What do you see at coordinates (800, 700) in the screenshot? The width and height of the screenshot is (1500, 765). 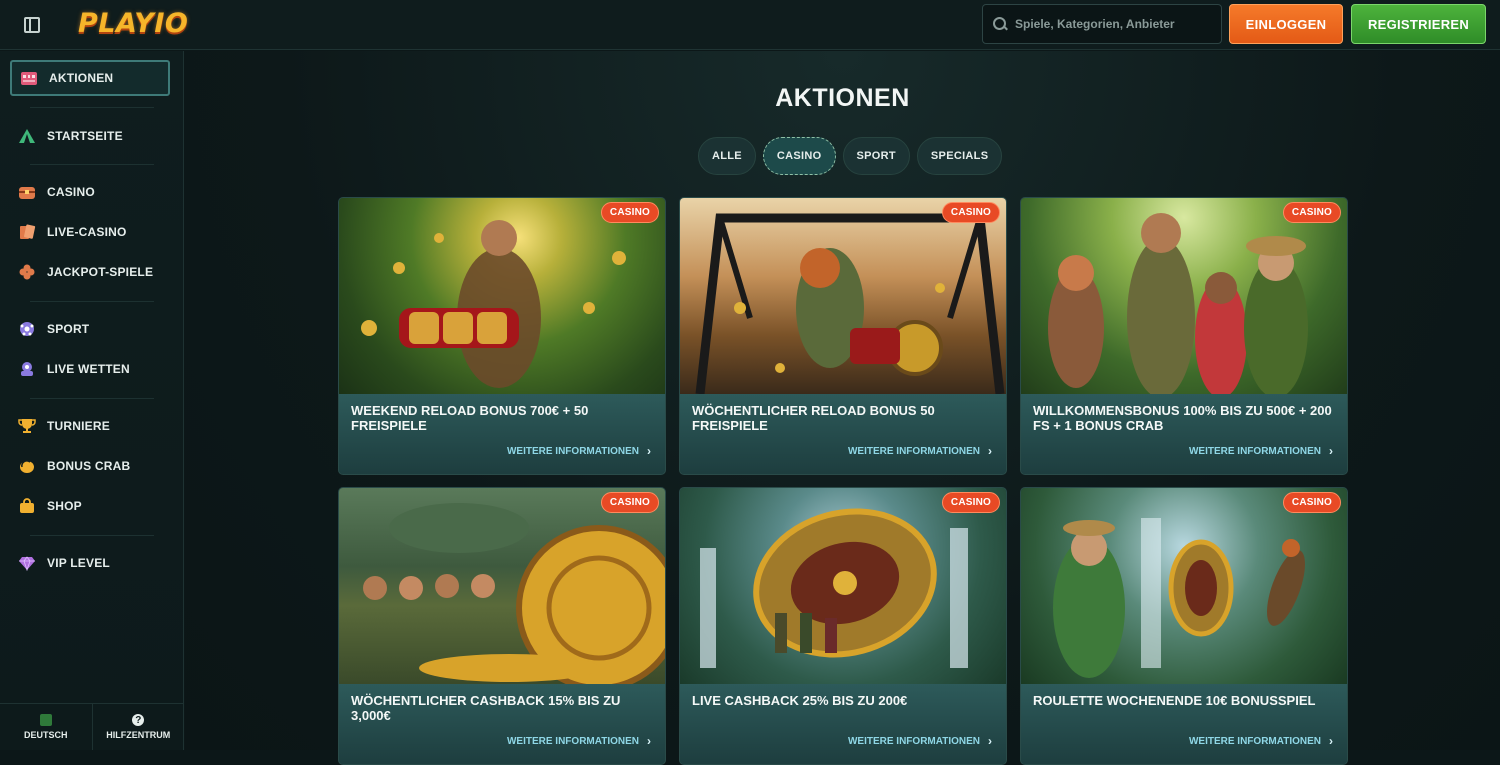 I see `promo-title: LIVE CASHBACK 25% BIS ZU 200€` at bounding box center [800, 700].